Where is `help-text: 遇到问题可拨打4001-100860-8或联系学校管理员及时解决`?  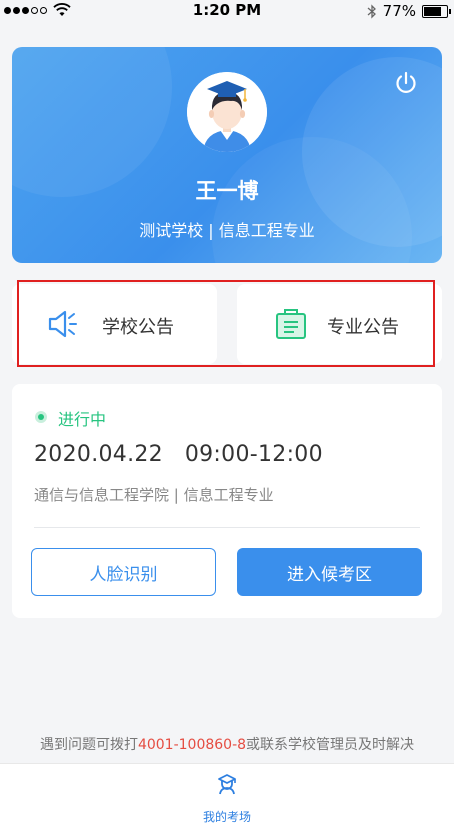
help-text: 遇到问题可拨打4001-100860-8或联系学校管理员及时解决 is located at coordinates (227, 744).